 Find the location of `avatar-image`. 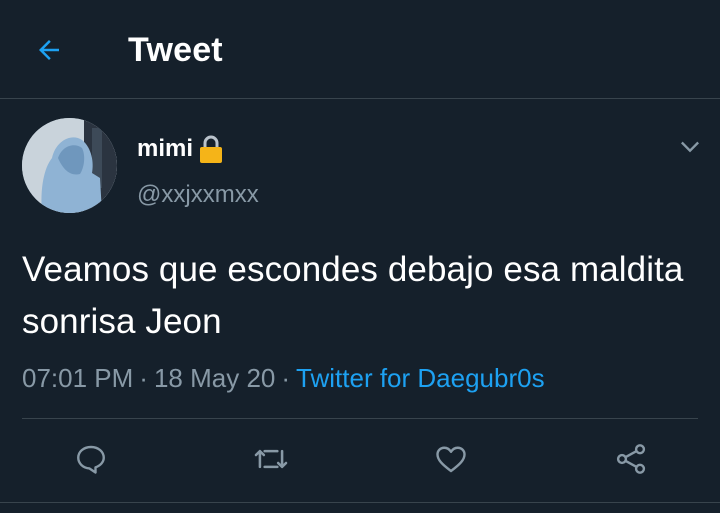

avatar-image is located at coordinates (69, 165).